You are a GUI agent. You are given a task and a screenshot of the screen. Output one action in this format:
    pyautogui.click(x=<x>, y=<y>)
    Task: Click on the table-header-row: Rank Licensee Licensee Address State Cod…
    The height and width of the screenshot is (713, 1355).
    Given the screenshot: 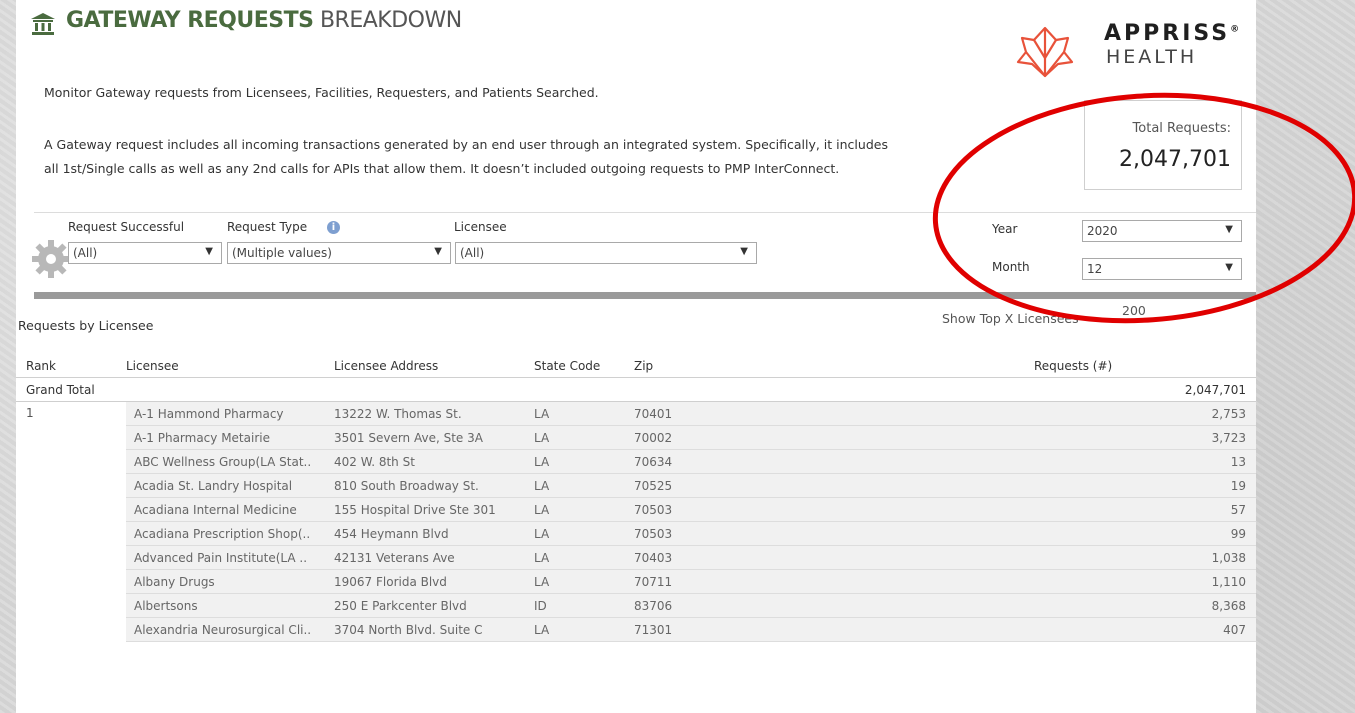 What is the action you would take?
    pyautogui.click(x=636, y=366)
    